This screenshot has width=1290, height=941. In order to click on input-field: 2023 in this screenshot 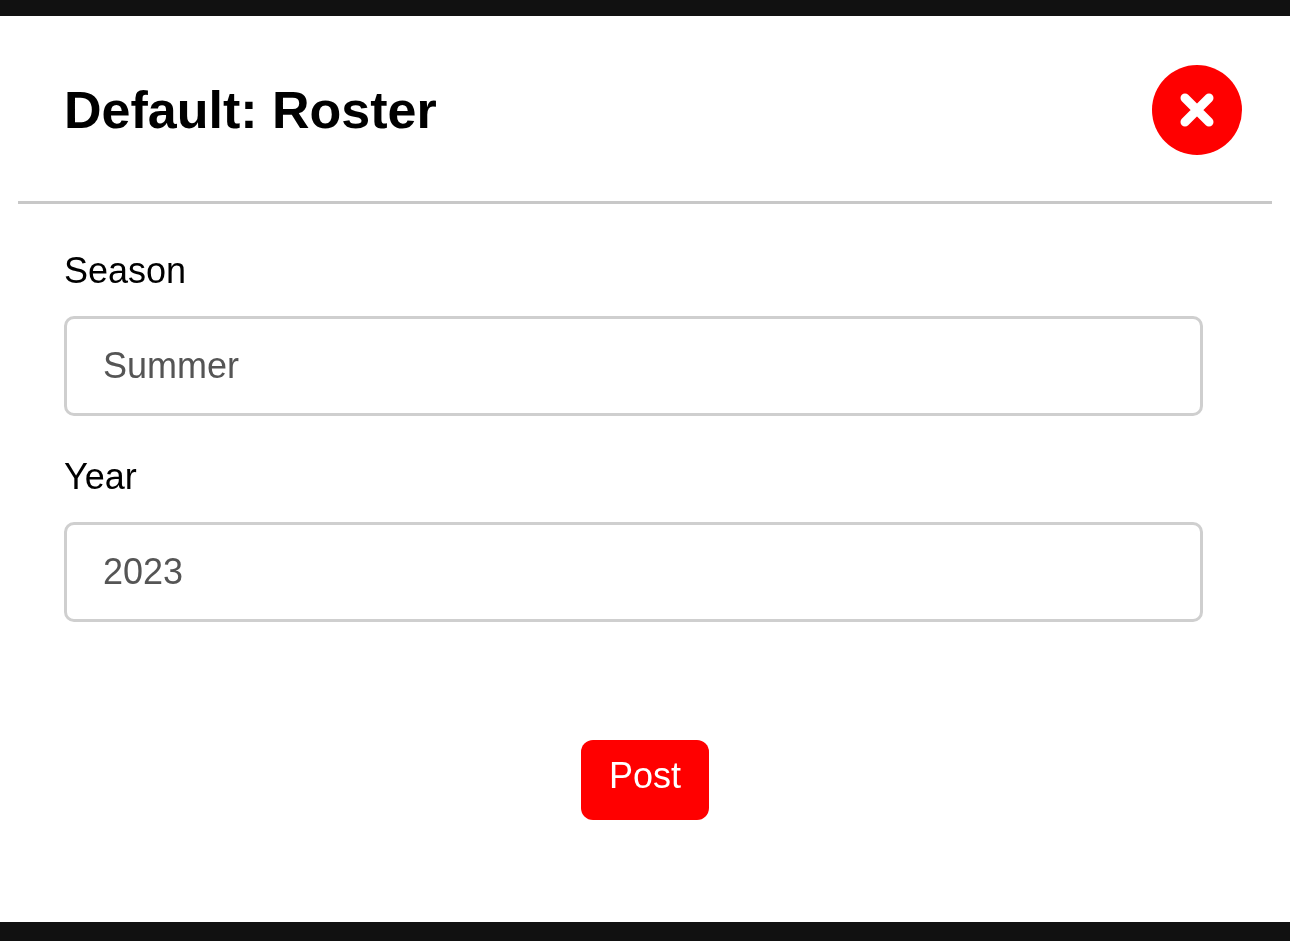, I will do `click(633, 572)`.